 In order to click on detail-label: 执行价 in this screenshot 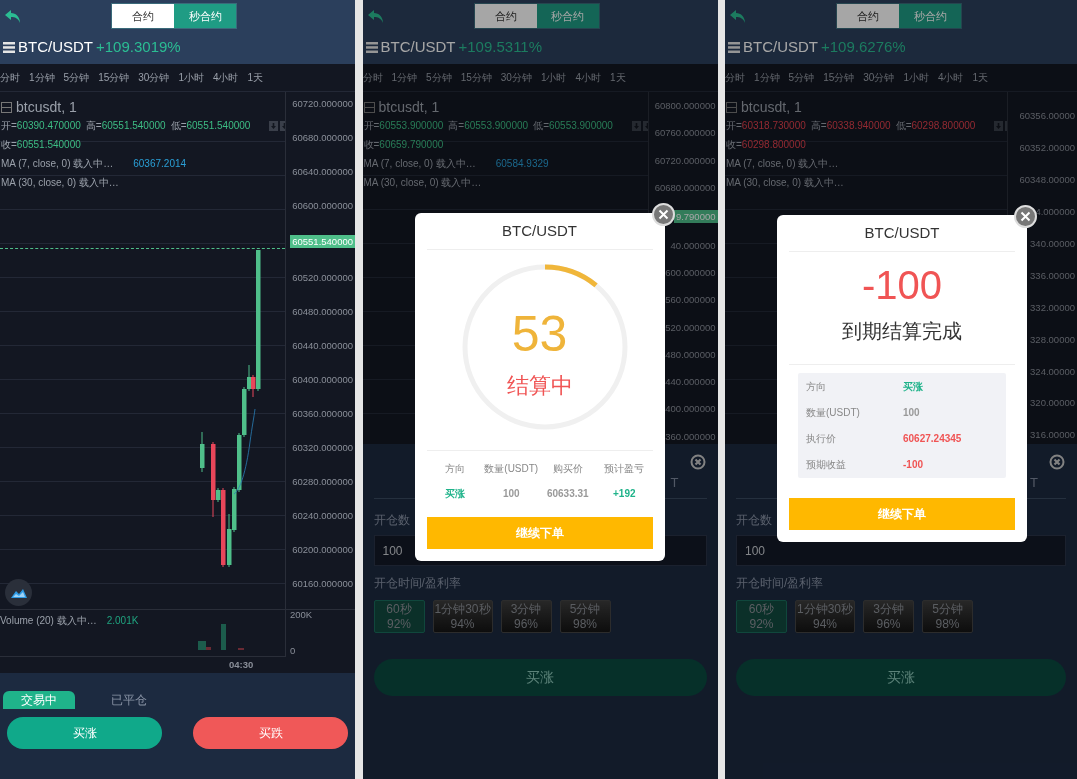, I will do `click(821, 439)`.